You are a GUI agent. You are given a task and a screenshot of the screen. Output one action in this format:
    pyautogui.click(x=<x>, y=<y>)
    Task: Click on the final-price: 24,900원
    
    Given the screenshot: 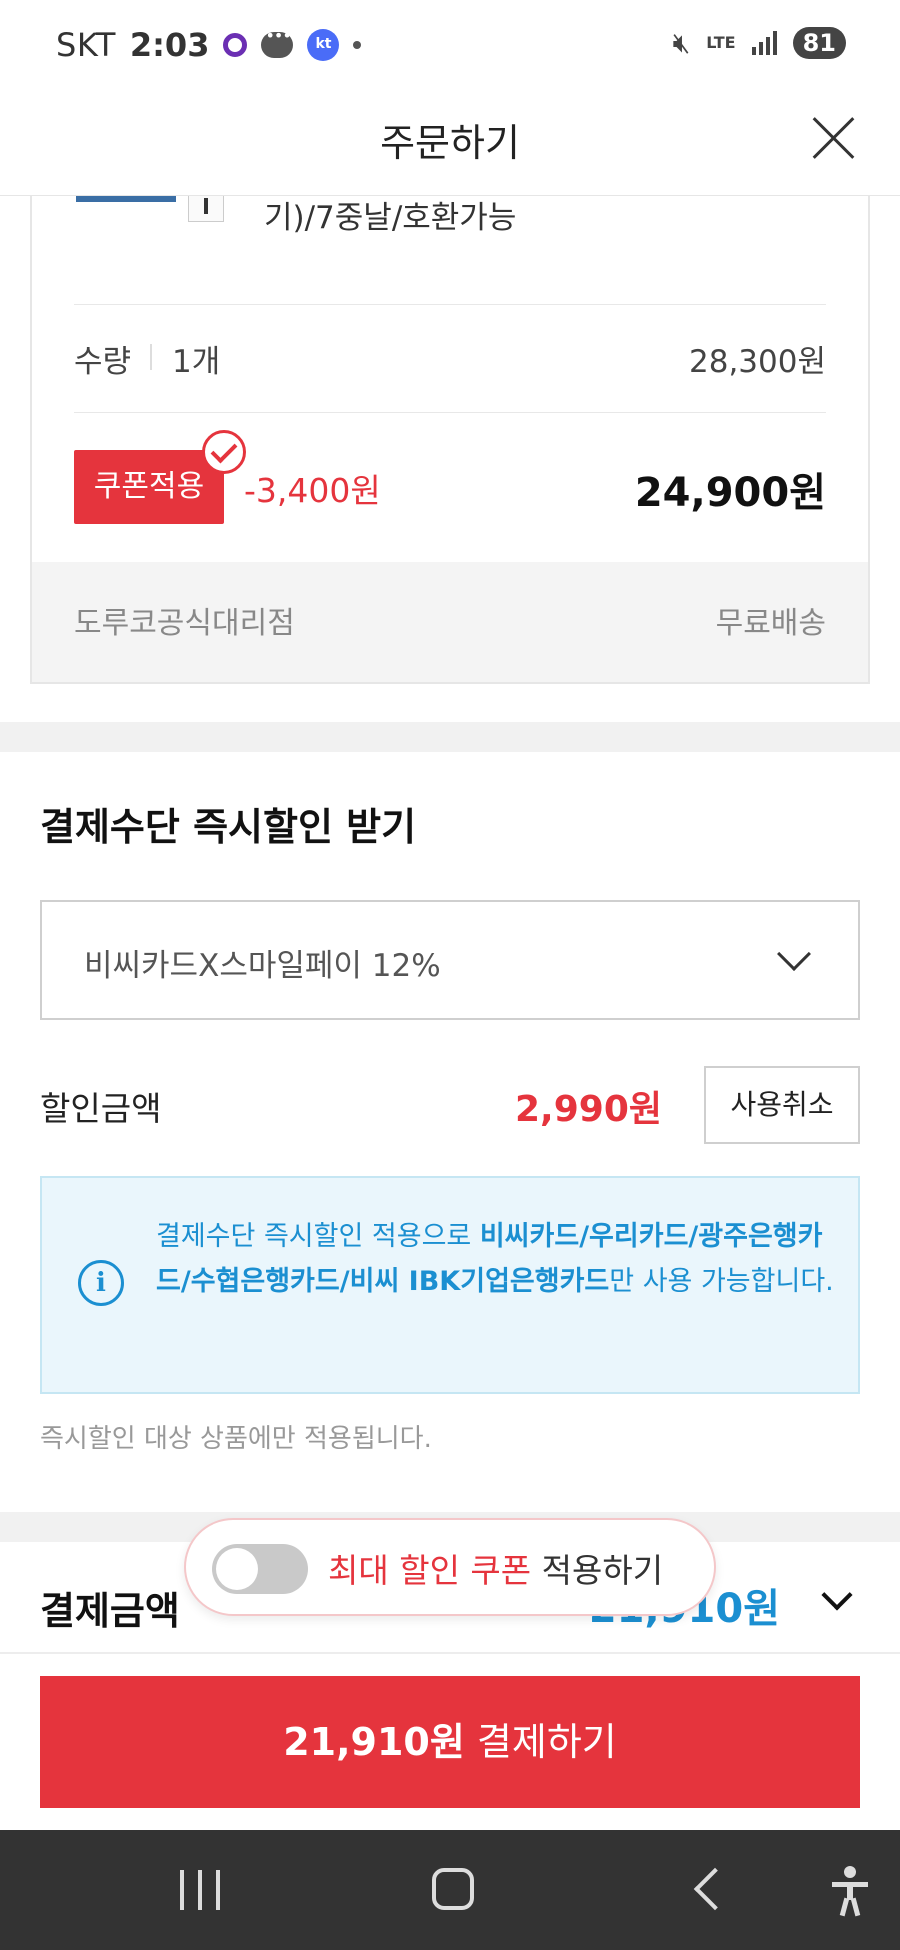 What is the action you would take?
    pyautogui.click(x=730, y=493)
    